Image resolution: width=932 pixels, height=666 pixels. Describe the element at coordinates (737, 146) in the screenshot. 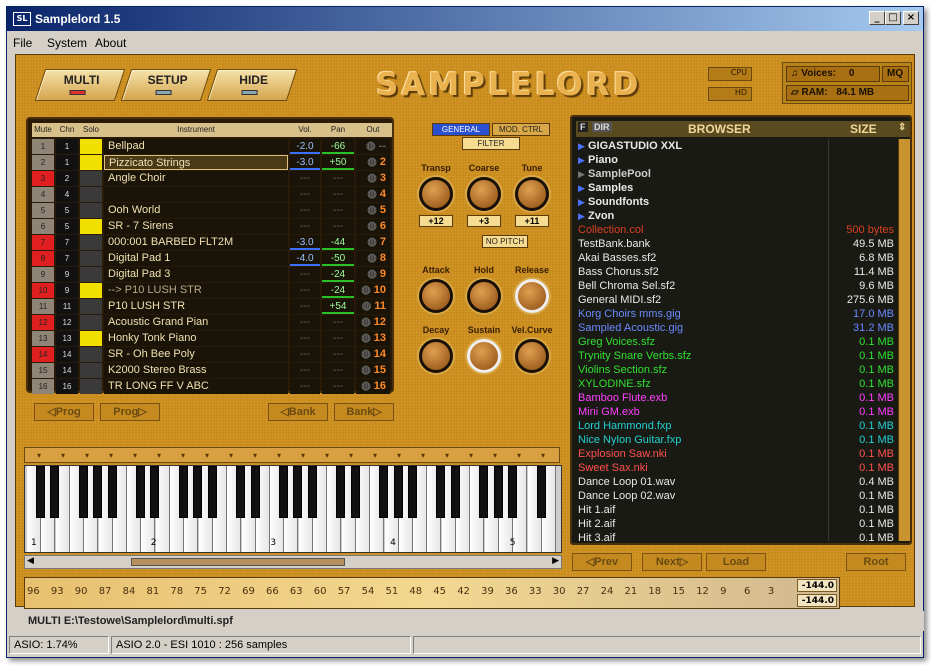

I see `browser-folder: ▶ GIGASTUDIO XXL` at that location.